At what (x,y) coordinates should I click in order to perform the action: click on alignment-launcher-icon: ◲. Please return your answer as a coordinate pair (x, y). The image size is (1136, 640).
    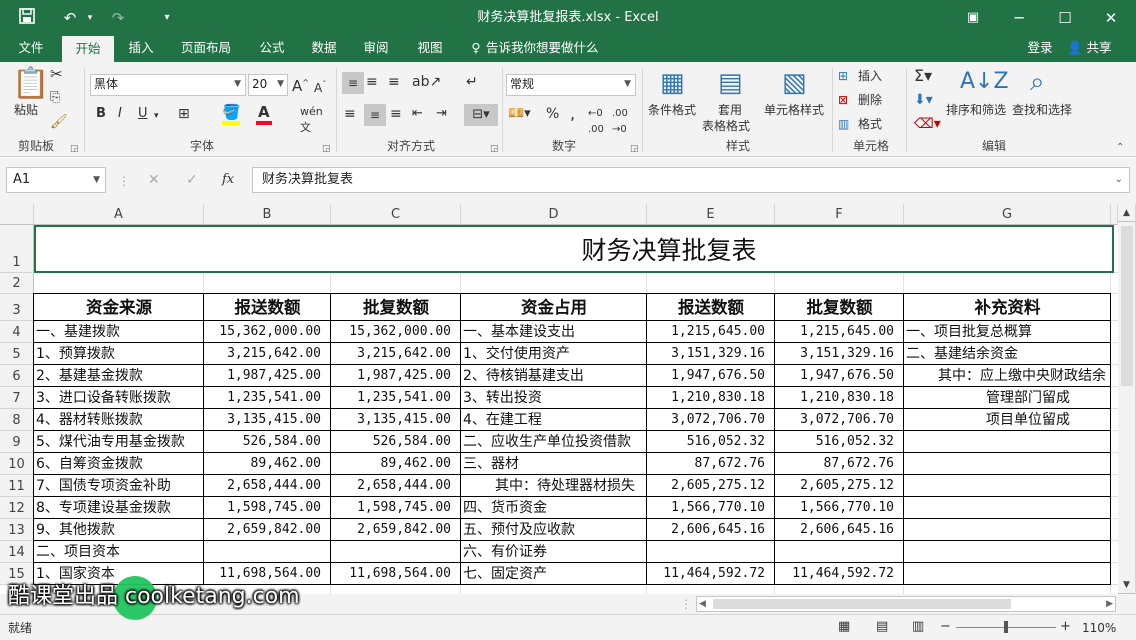
    Looking at the image, I should click on (494, 149).